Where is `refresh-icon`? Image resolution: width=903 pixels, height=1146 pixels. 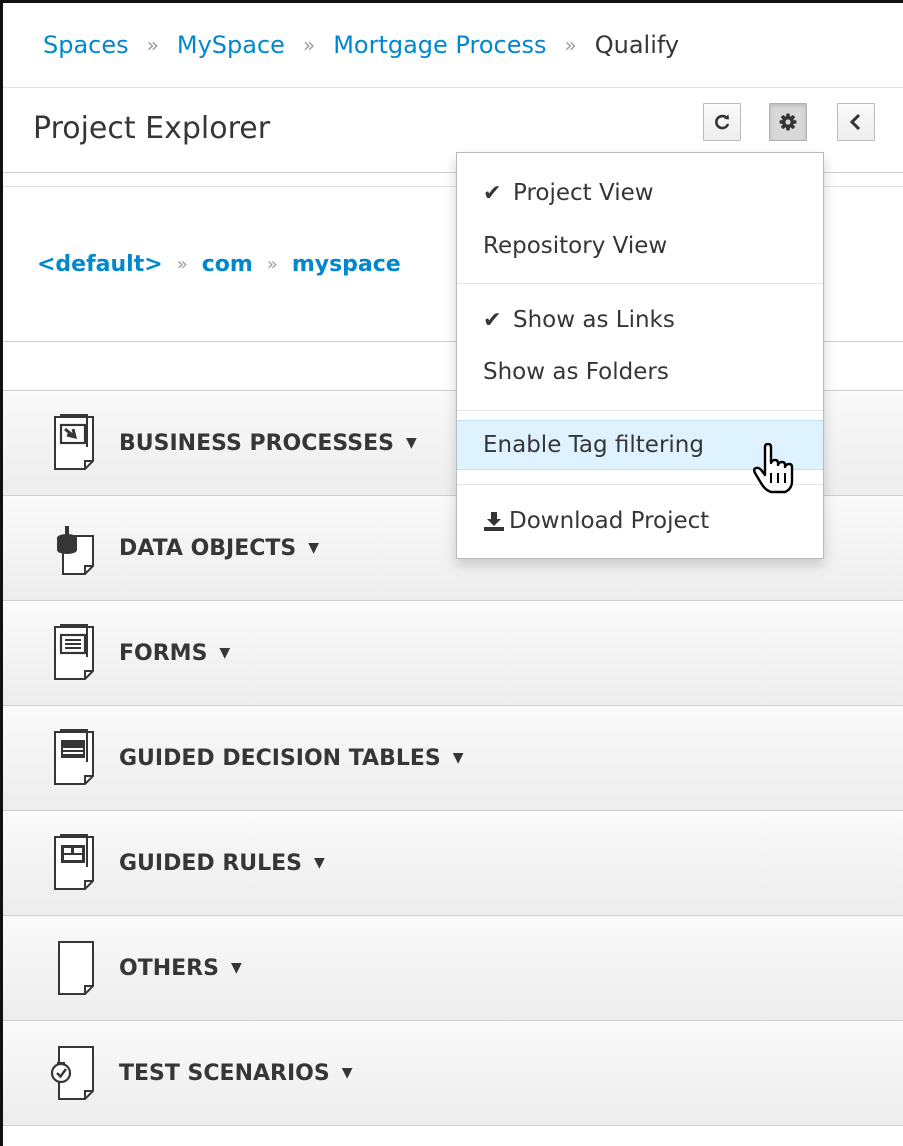
refresh-icon is located at coordinates (722, 122).